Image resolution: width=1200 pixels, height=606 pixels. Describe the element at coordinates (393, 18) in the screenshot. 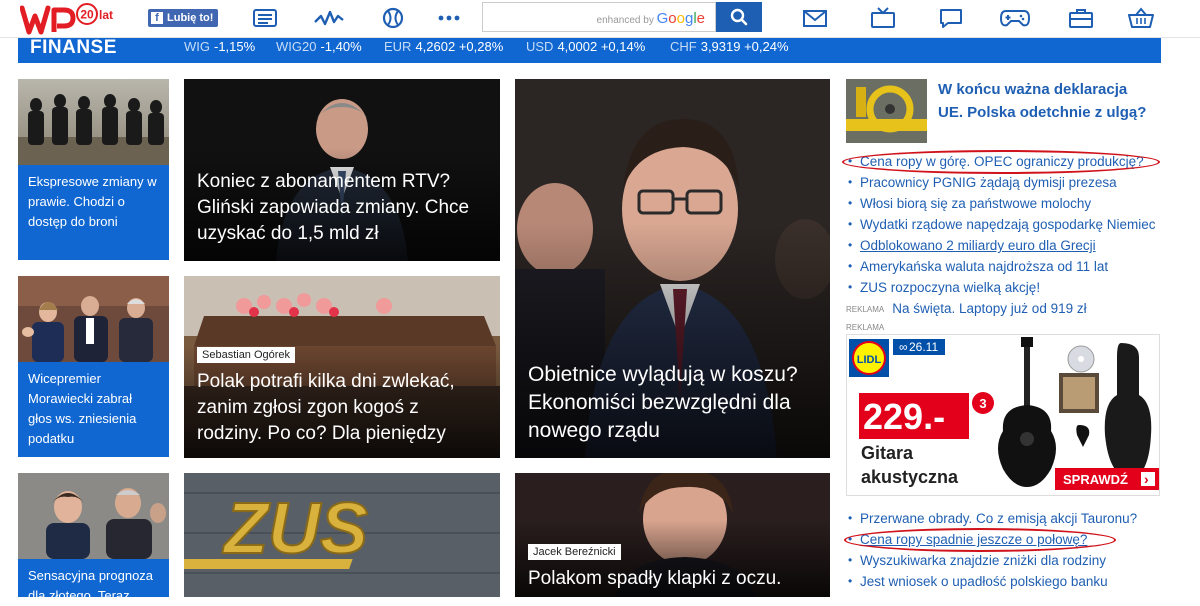

I see `sport-ball-icon` at that location.